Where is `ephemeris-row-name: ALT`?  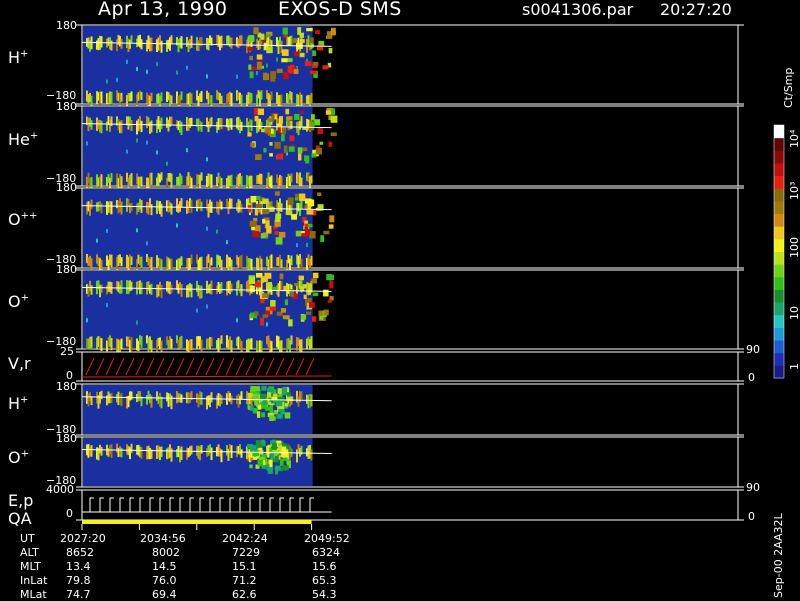
ephemeris-row-name: ALT is located at coordinates (29, 552).